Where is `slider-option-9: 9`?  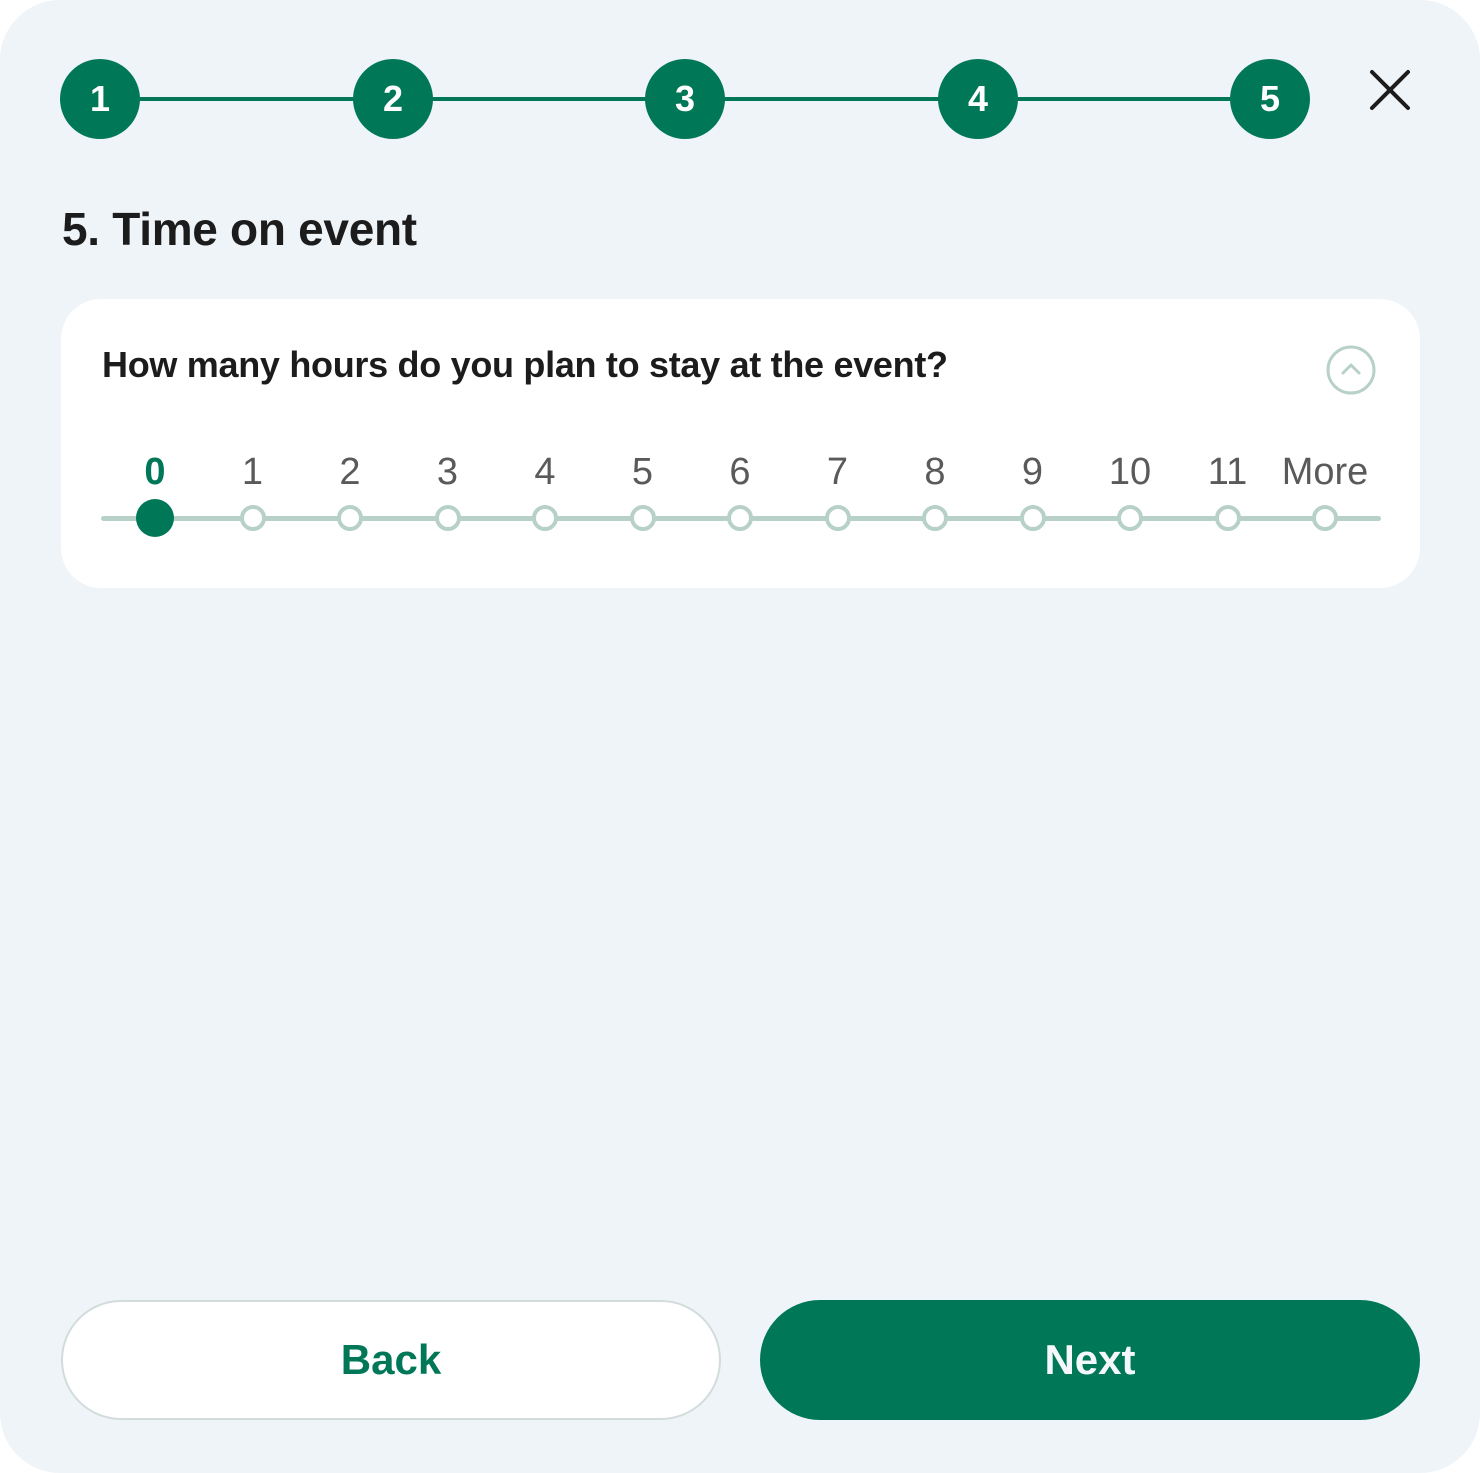 slider-option-9: 9 is located at coordinates (1033, 490).